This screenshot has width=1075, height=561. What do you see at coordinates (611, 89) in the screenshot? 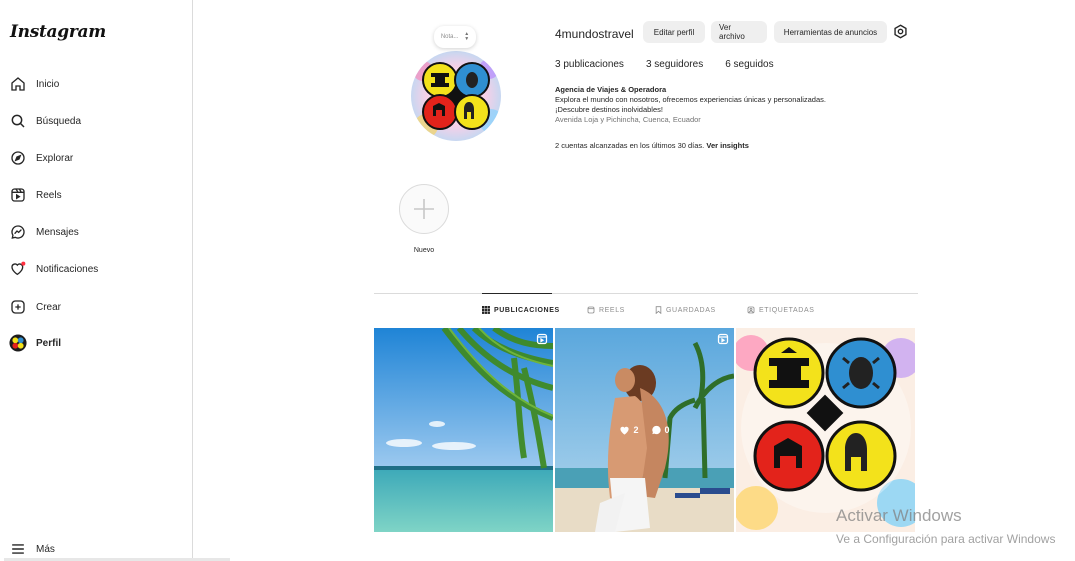
I see `bio-name: Agencia de Viajes & Operadora` at bounding box center [611, 89].